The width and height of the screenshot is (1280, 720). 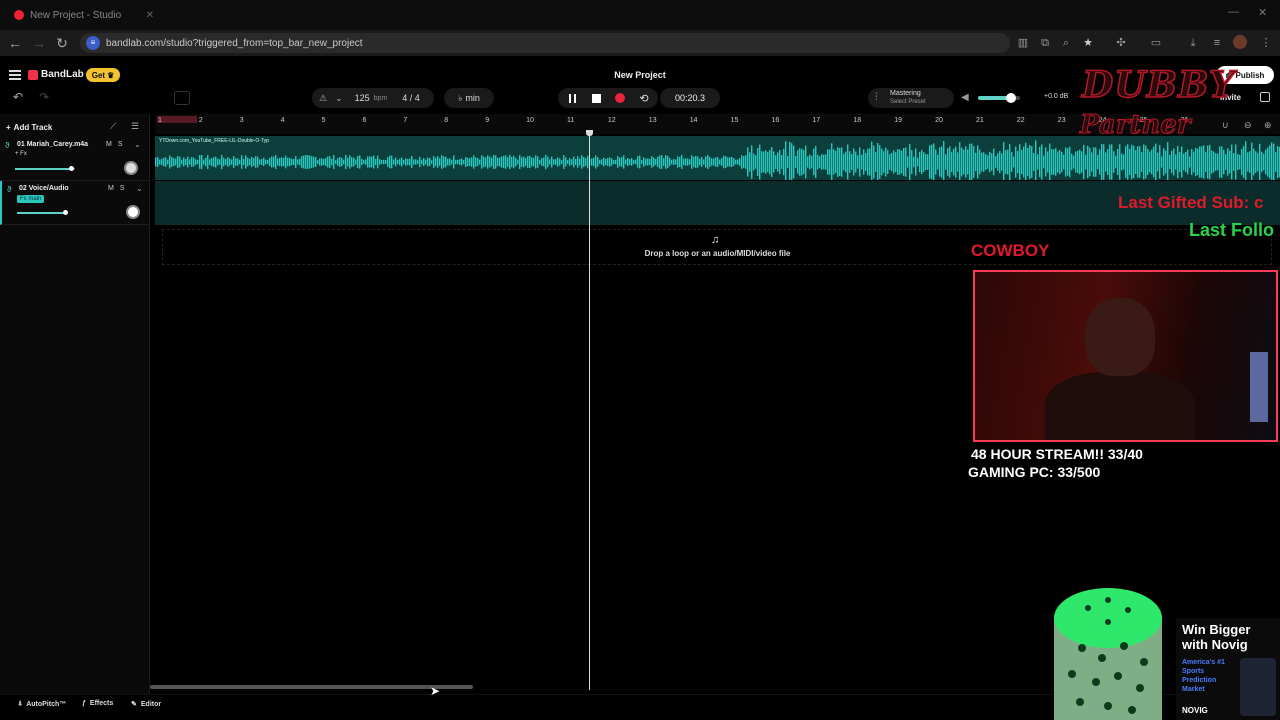 I want to click on track-settings-icon: ☰, so click(x=135, y=126).